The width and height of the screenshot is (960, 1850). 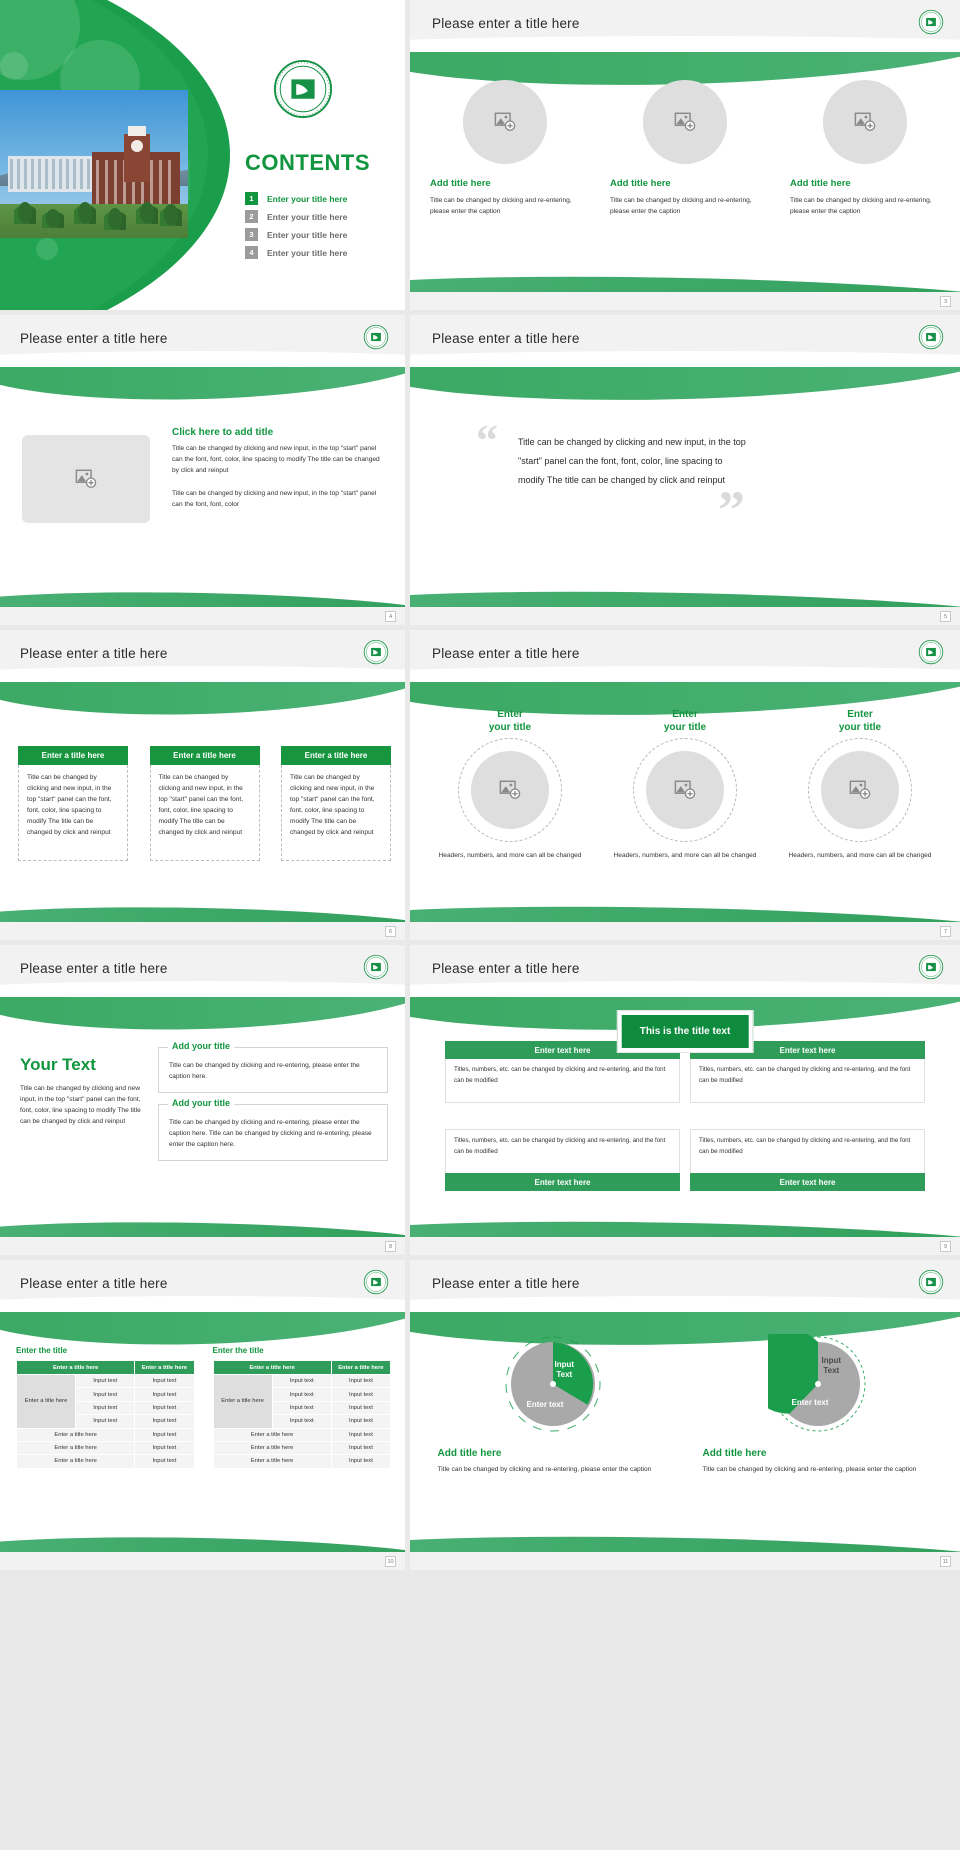 What do you see at coordinates (105, 1367) in the screenshot?
I see `table-header-row: Enter a title here Enter a title here` at bounding box center [105, 1367].